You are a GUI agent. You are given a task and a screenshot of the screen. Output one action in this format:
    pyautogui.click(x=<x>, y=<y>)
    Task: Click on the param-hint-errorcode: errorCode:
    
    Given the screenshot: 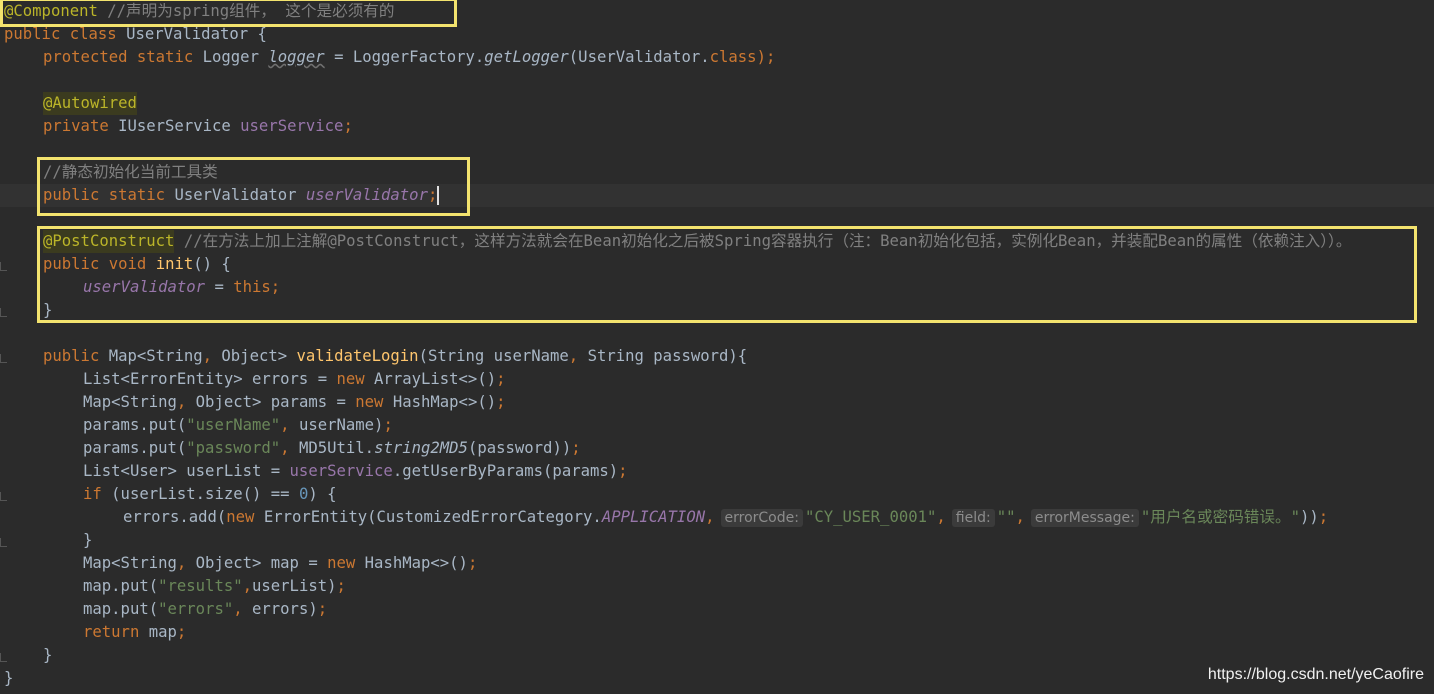 What is the action you would take?
    pyautogui.click(x=761, y=517)
    